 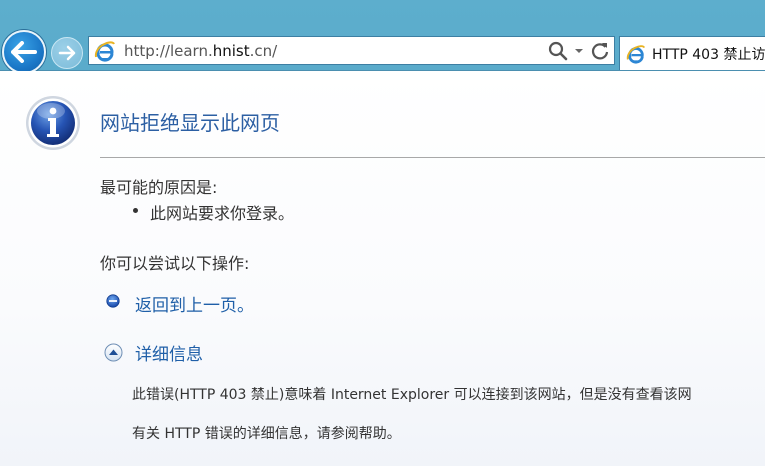 I want to click on bullet-dot-icon, so click(x=135, y=210).